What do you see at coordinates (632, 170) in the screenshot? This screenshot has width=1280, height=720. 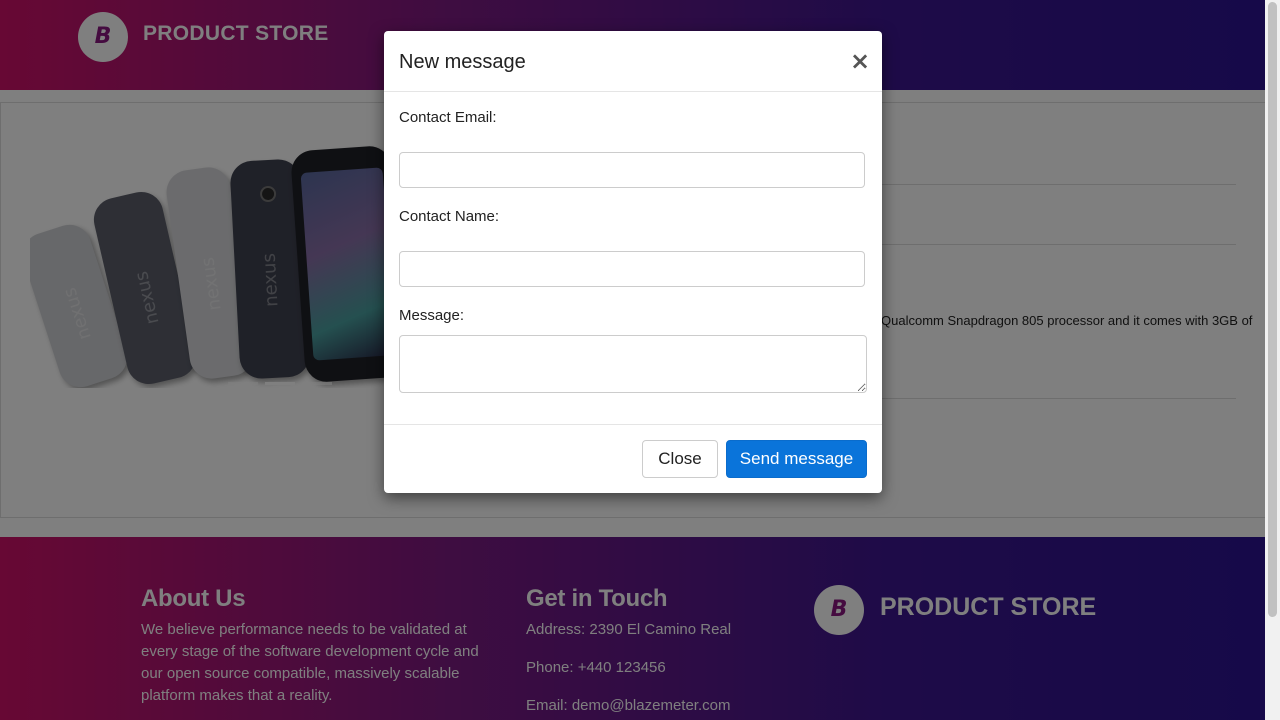 I see `contact-email-field` at bounding box center [632, 170].